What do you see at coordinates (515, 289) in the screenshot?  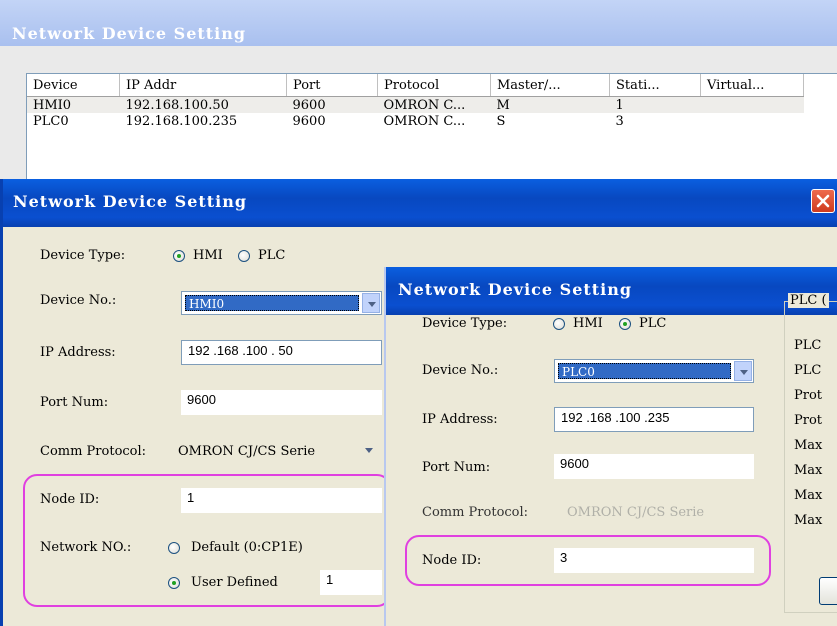 I see `plc-dialog-title: Network Device Setting` at bounding box center [515, 289].